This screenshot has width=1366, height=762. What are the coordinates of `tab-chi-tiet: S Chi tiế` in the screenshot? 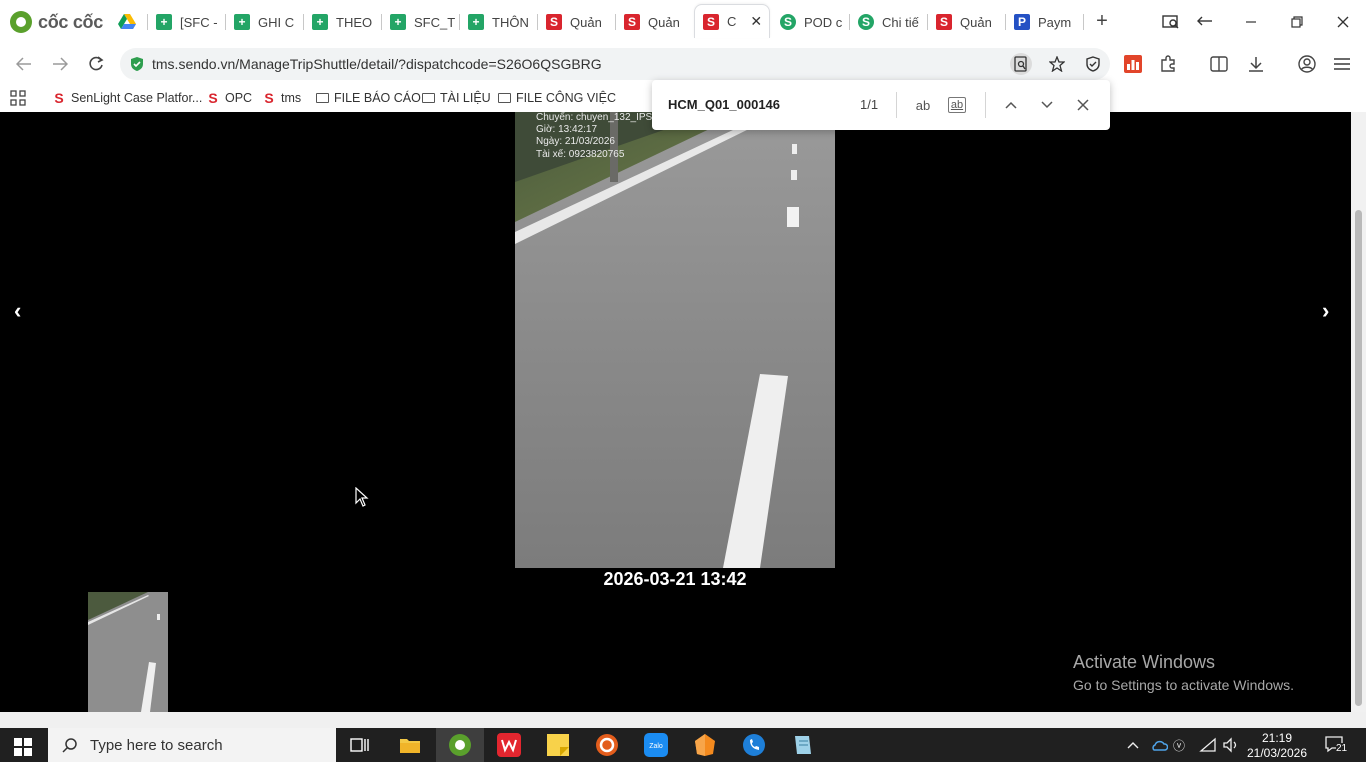 It's located at (893, 22).